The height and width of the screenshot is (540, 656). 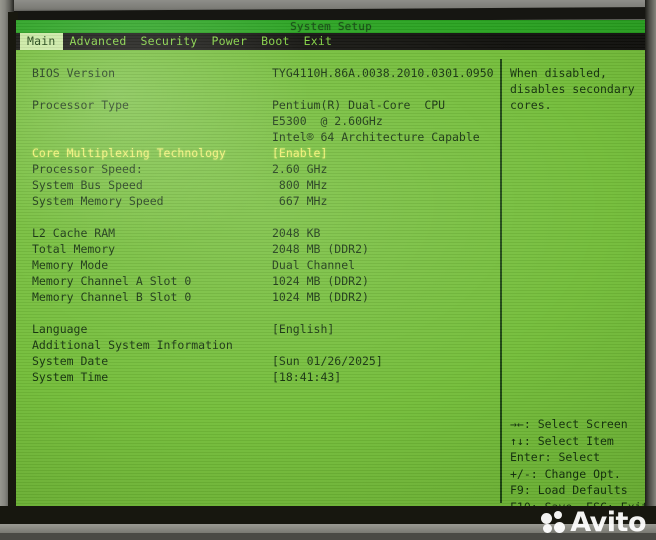 What do you see at coordinates (275, 41) in the screenshot?
I see `tab-boot: Boot` at bounding box center [275, 41].